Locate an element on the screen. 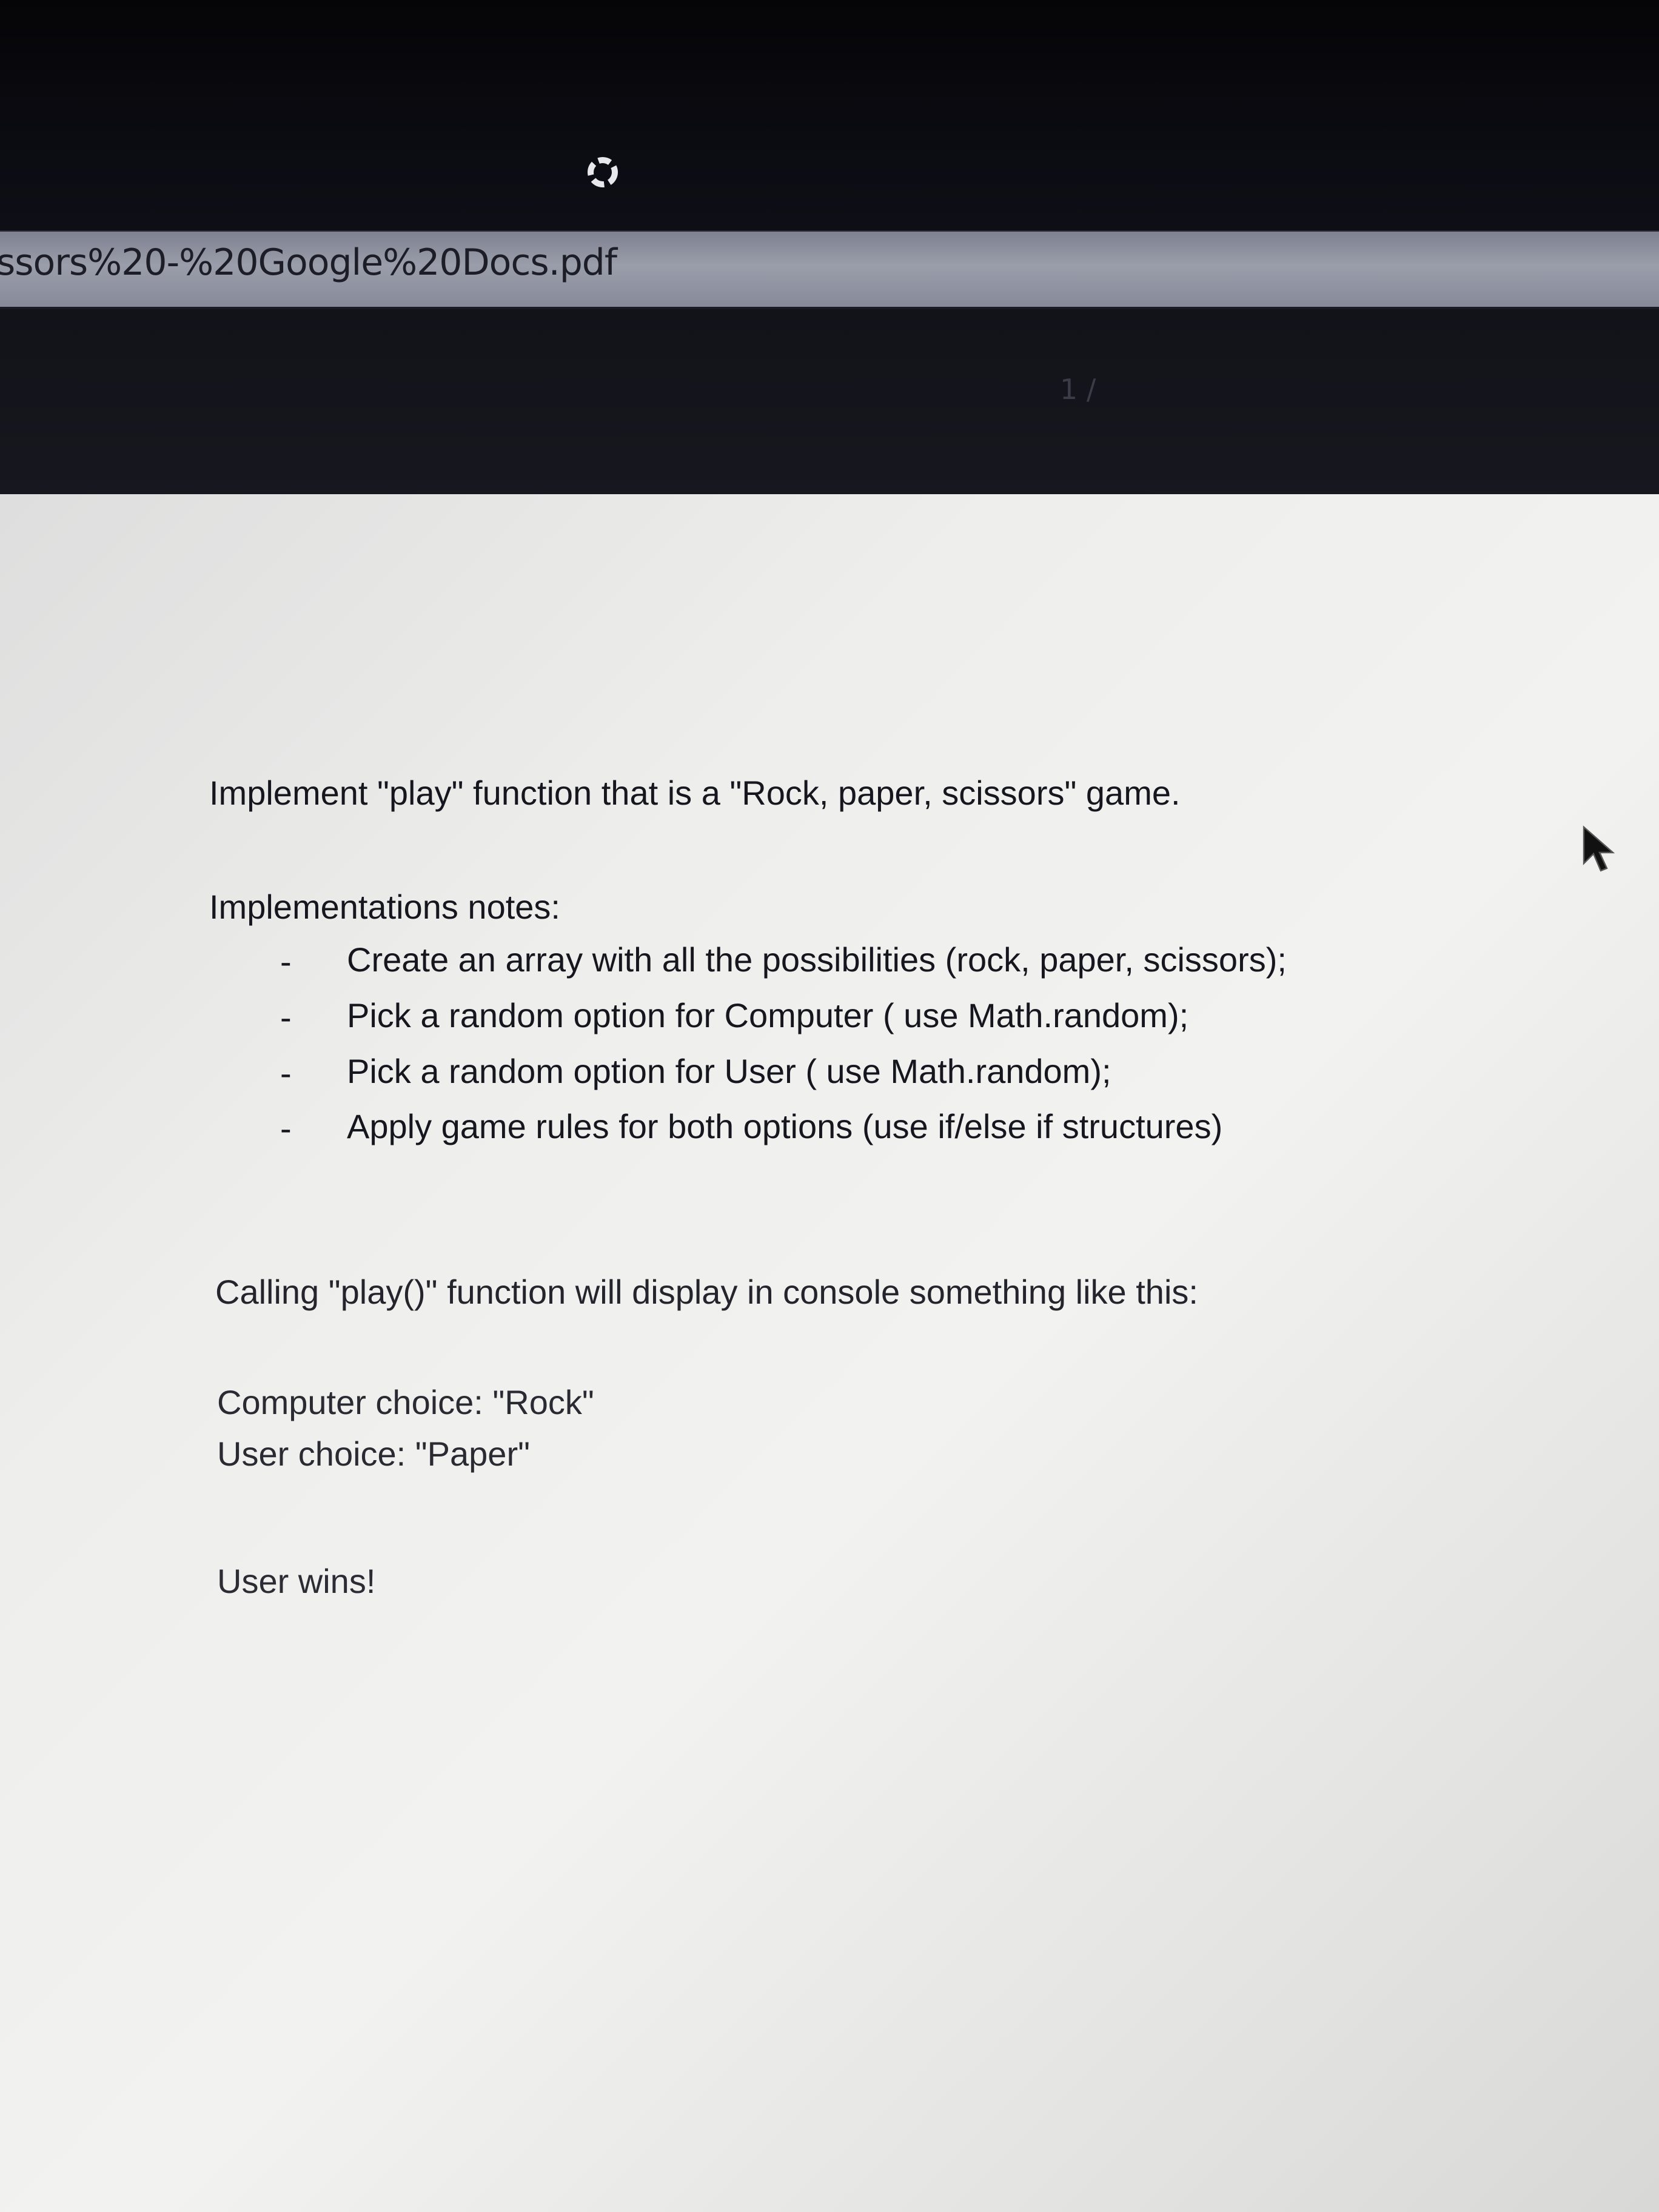 The height and width of the screenshot is (2212, 1659). page-counter: 1 / is located at coordinates (1078, 390).